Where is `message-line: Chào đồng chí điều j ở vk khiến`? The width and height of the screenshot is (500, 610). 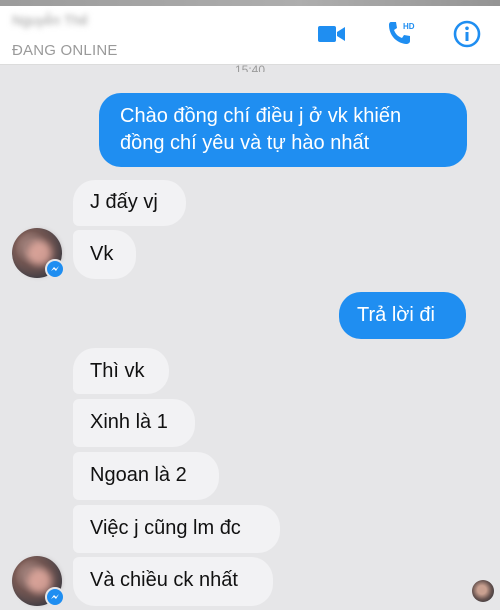
message-line: Chào đồng chí điều j ở vk khiến is located at coordinates (261, 116).